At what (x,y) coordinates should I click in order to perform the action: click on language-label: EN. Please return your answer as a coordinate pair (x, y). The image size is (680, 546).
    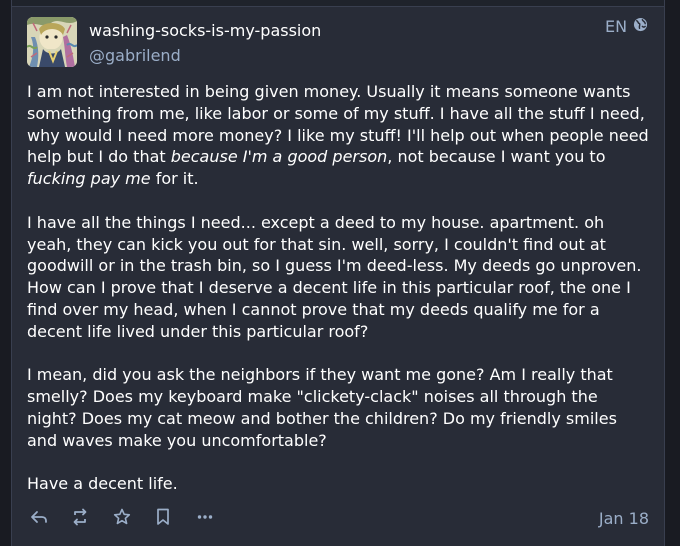
    Looking at the image, I should click on (616, 26).